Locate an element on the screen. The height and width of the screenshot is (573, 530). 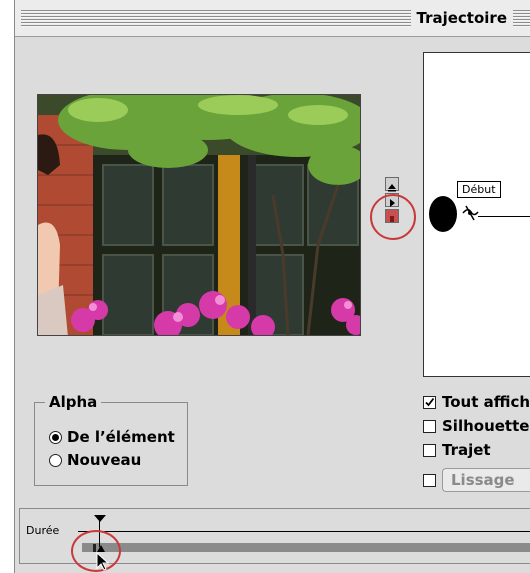
trajectory-preview-panel: Début is located at coordinates (476, 214).